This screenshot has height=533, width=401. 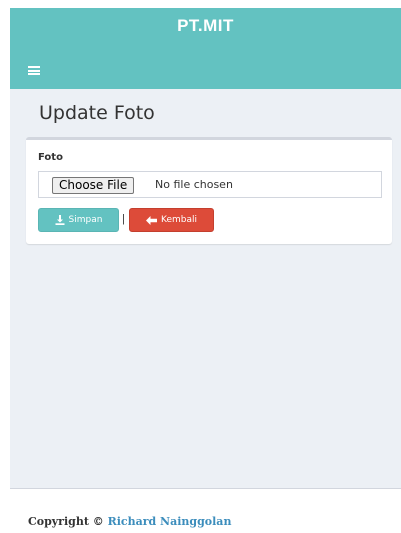 What do you see at coordinates (205, 26) in the screenshot?
I see `brand-logo: PT.MIT` at bounding box center [205, 26].